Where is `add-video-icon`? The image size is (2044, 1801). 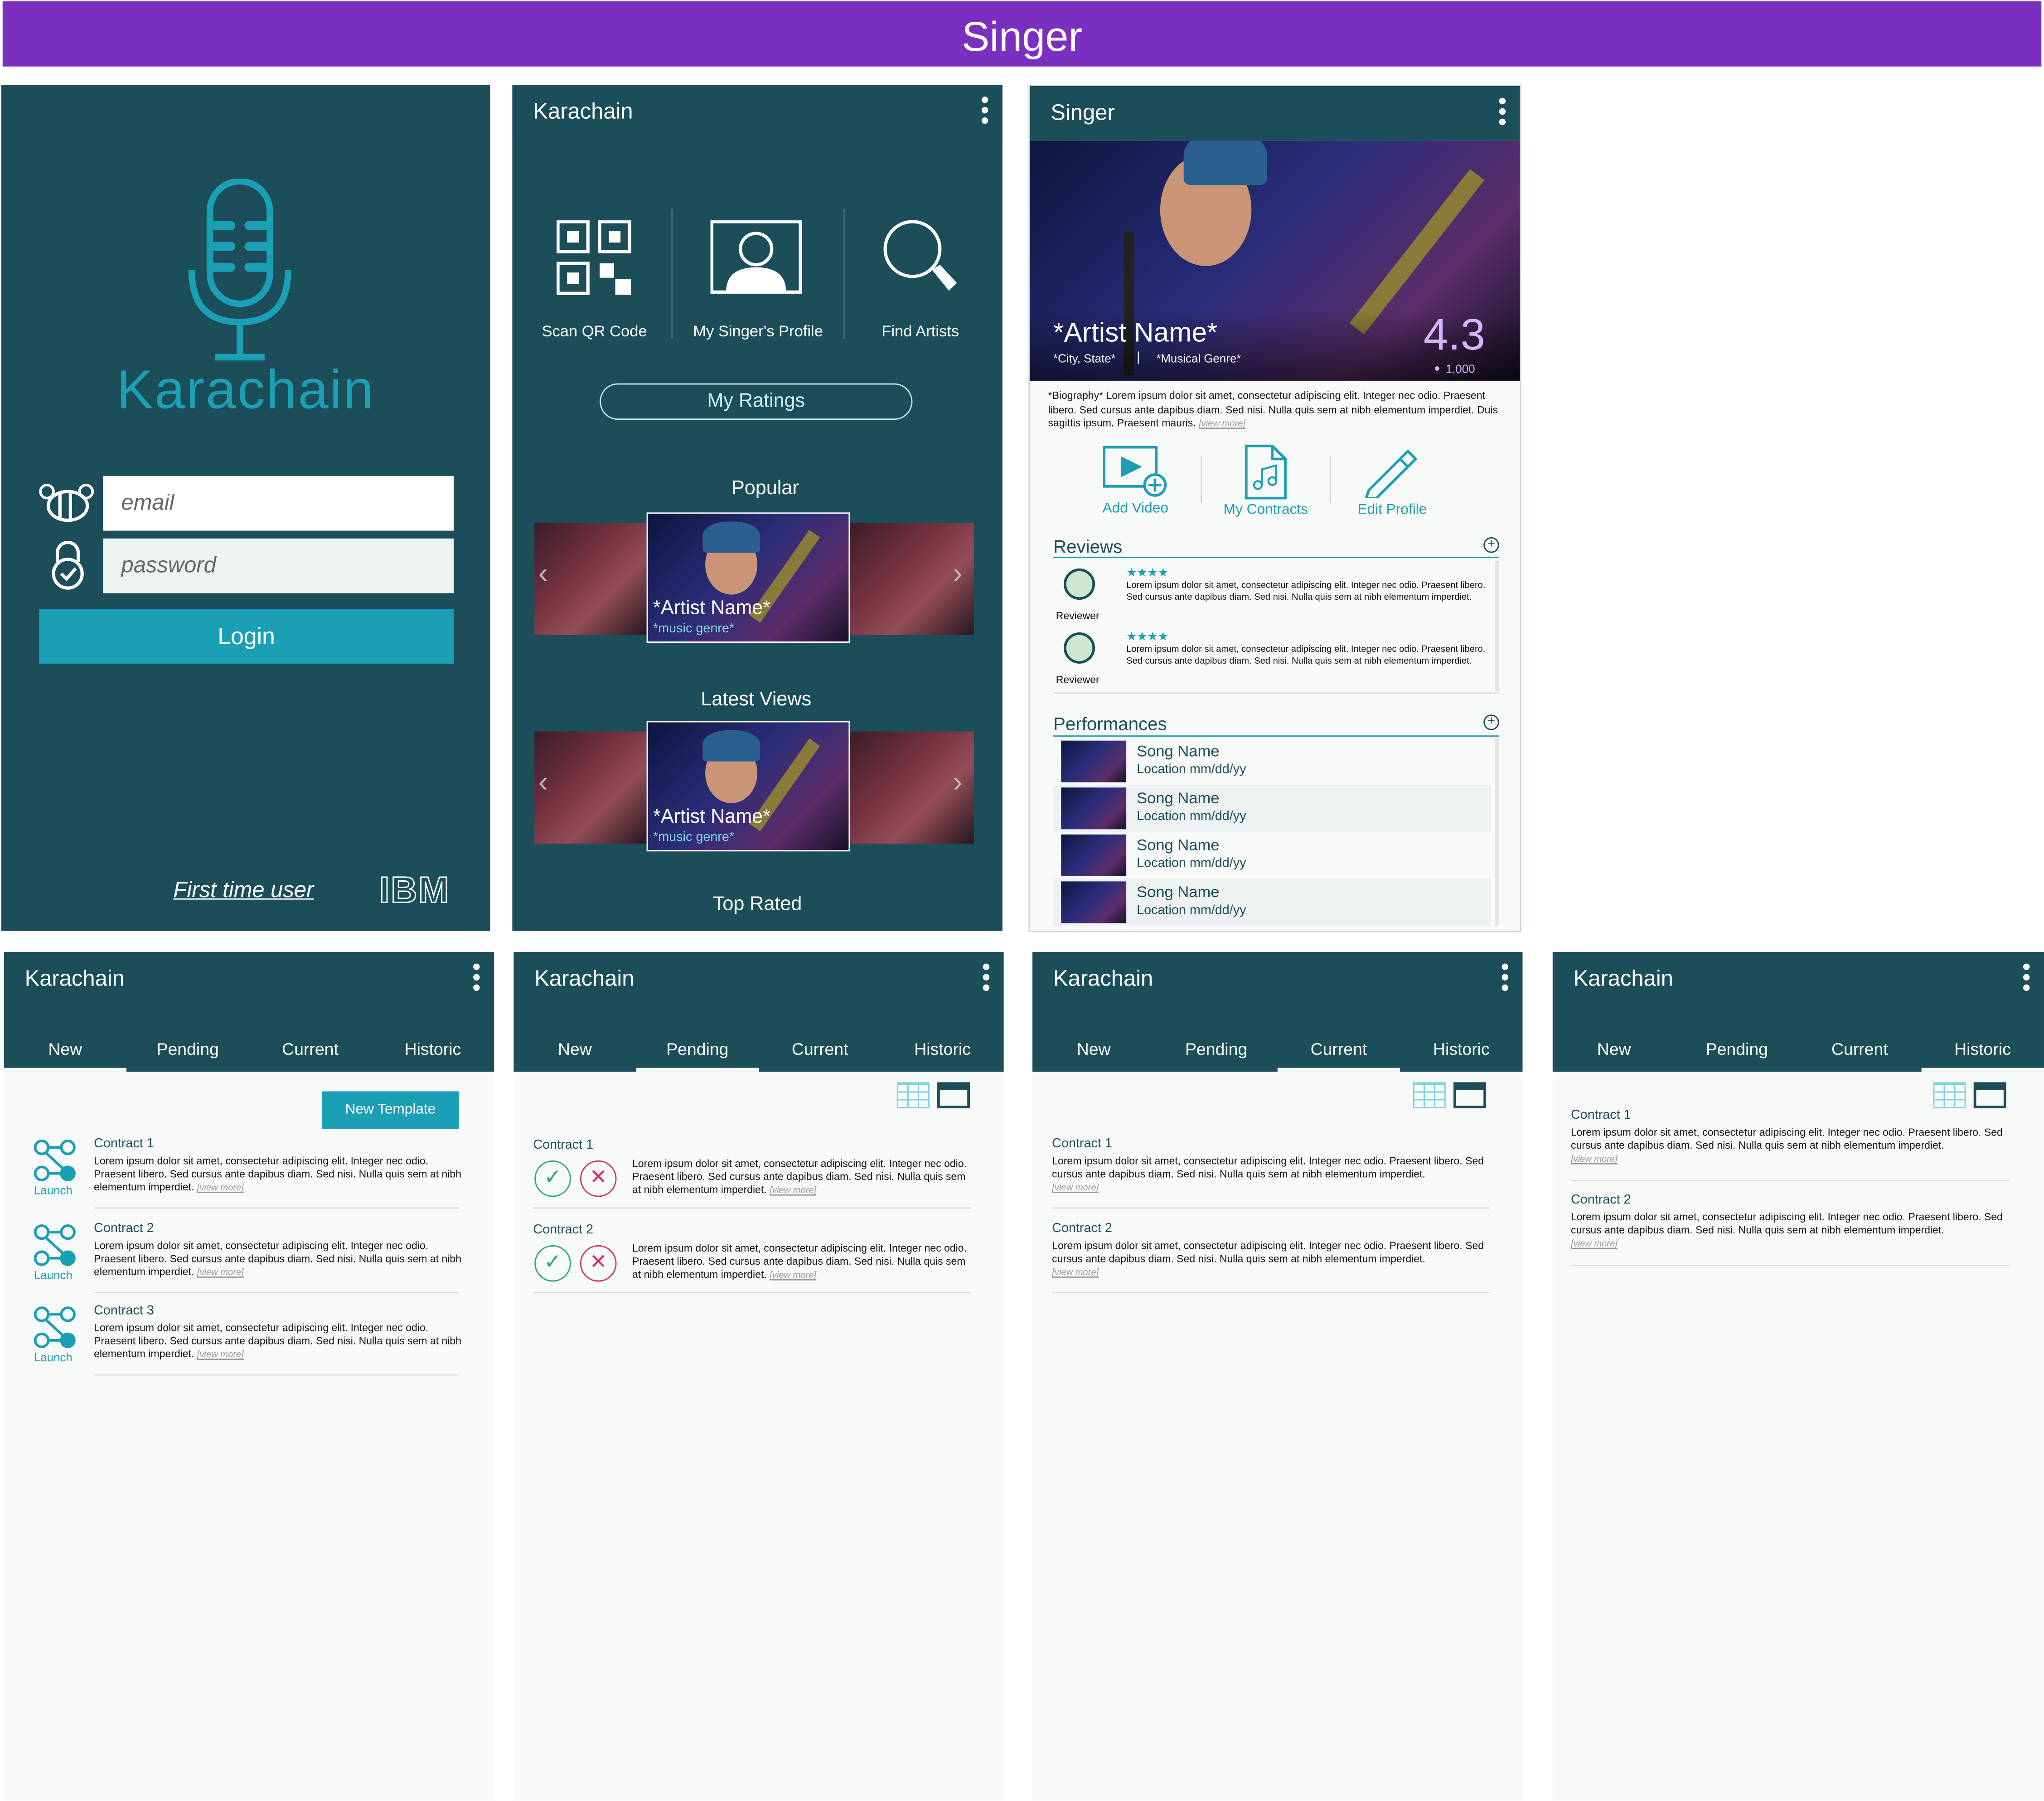 add-video-icon is located at coordinates (1135, 472).